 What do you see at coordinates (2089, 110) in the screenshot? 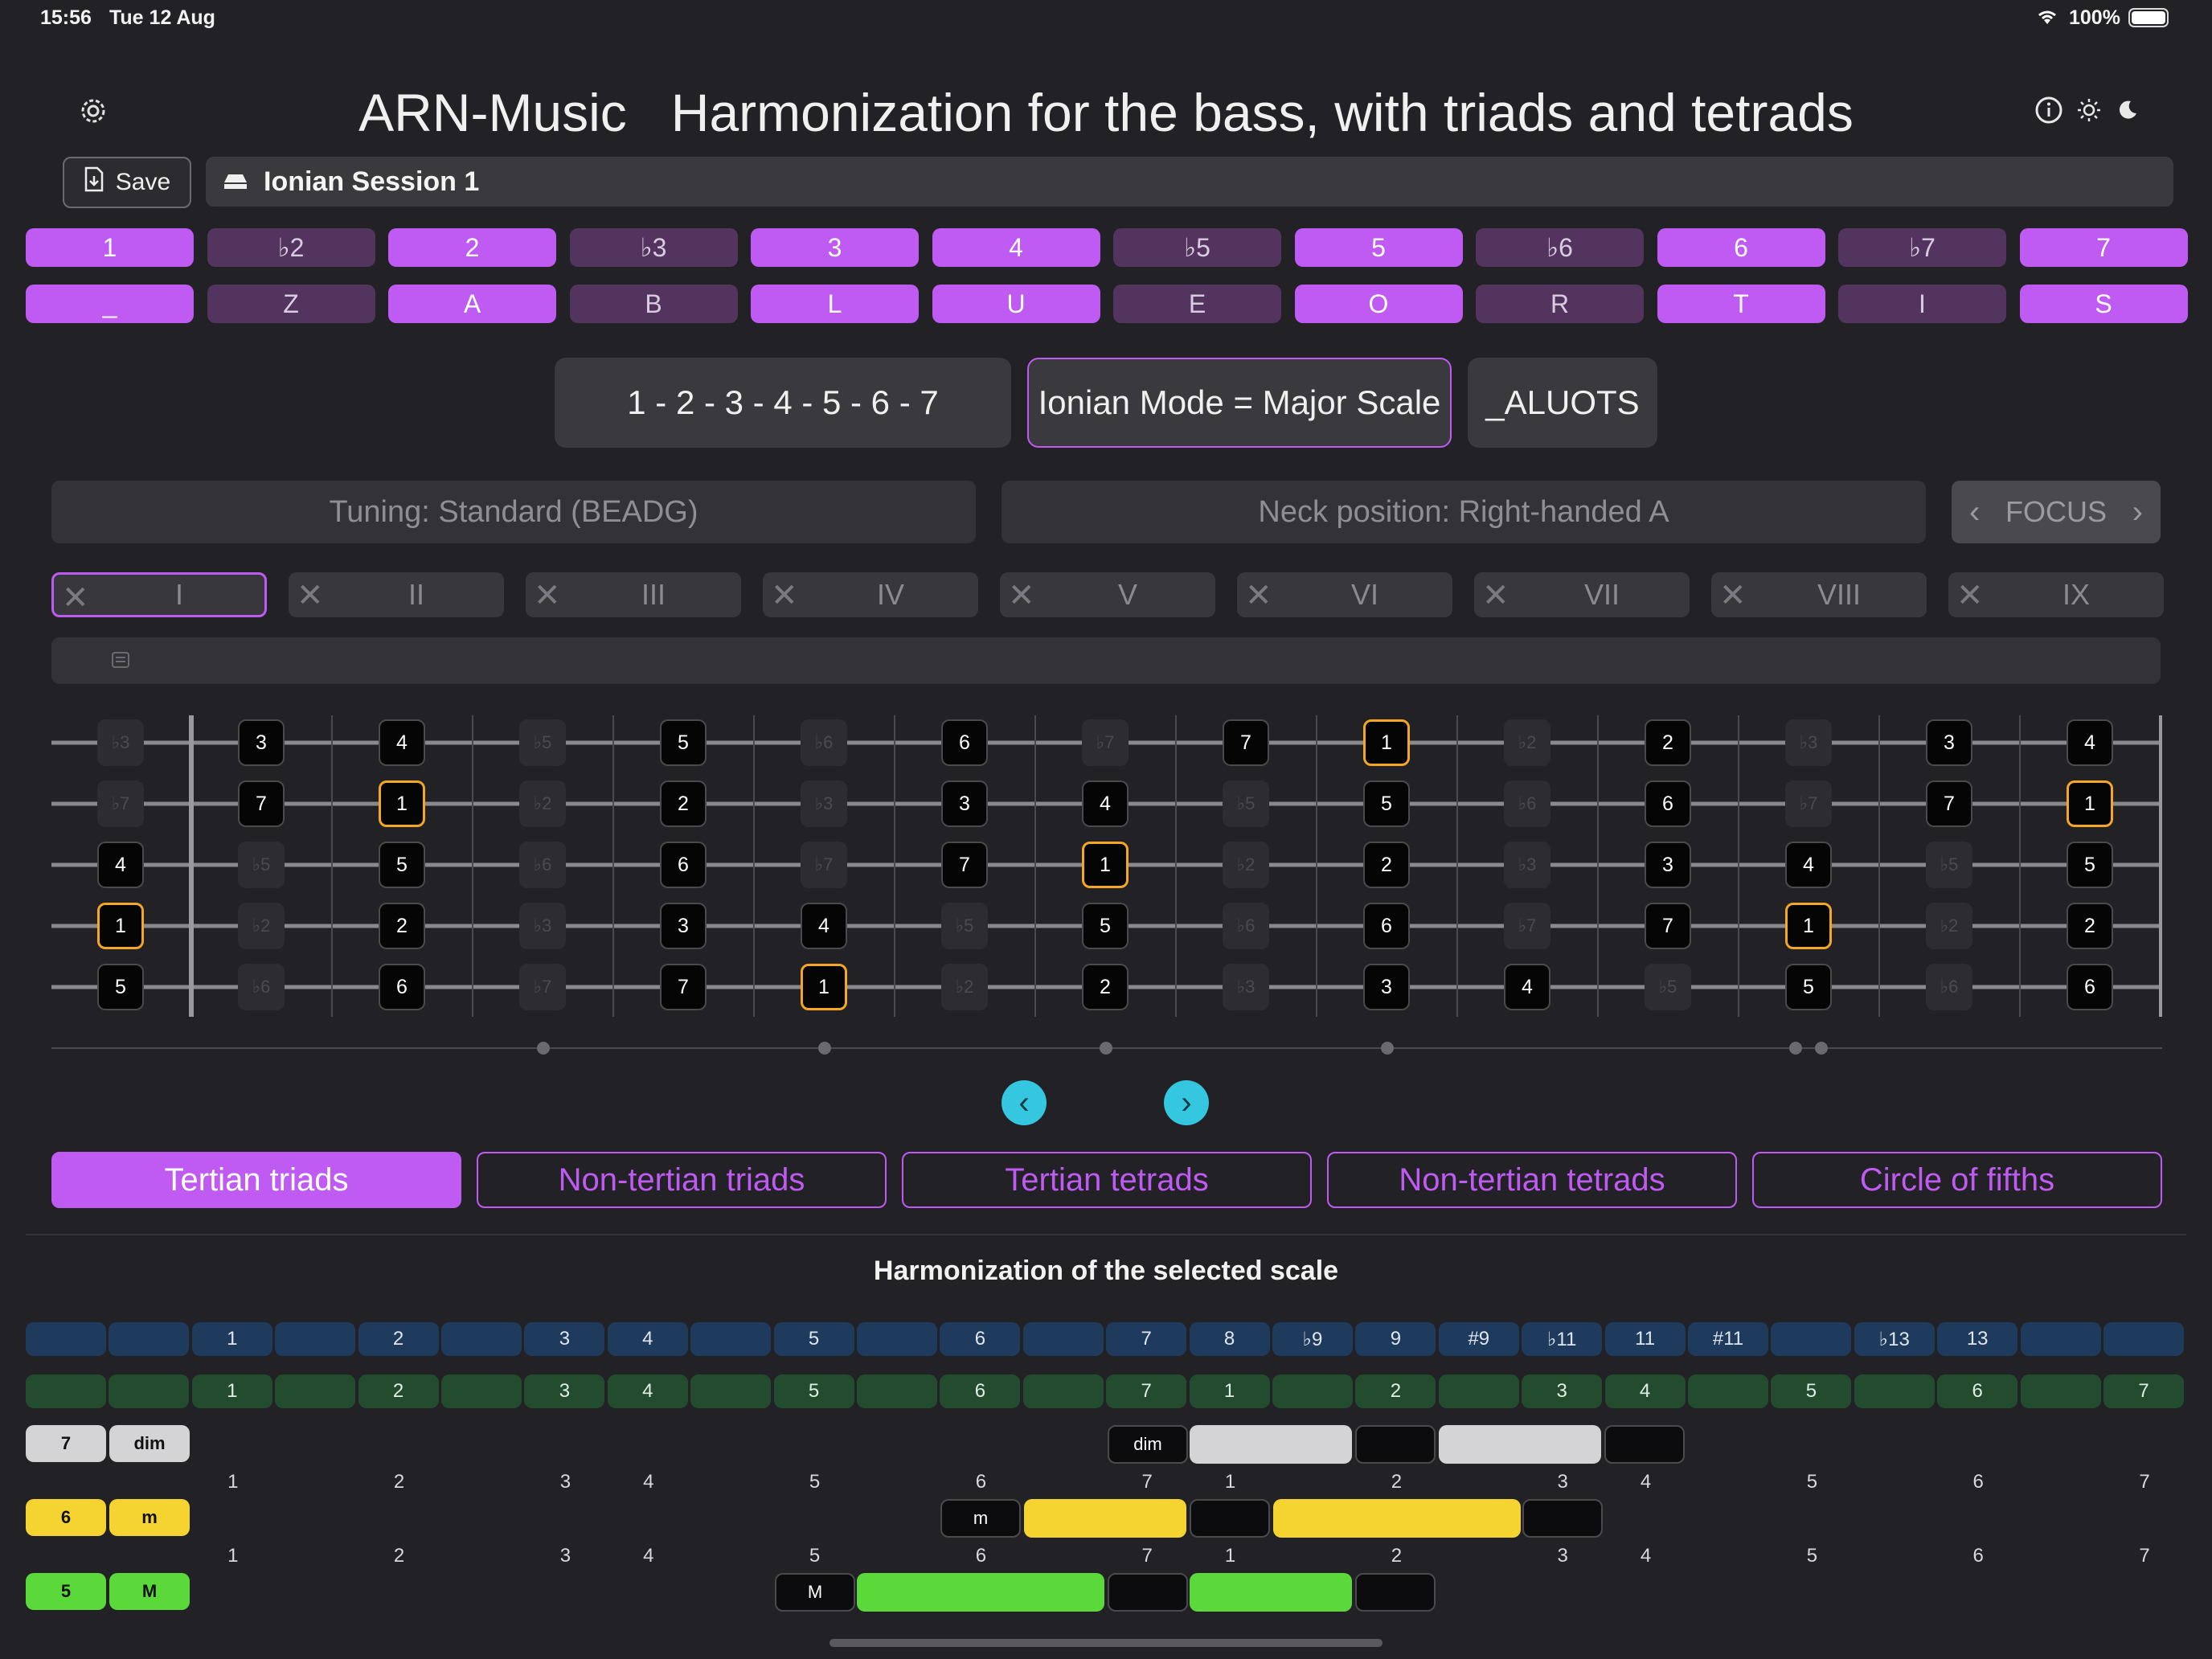
I see `light-mode-icon` at bounding box center [2089, 110].